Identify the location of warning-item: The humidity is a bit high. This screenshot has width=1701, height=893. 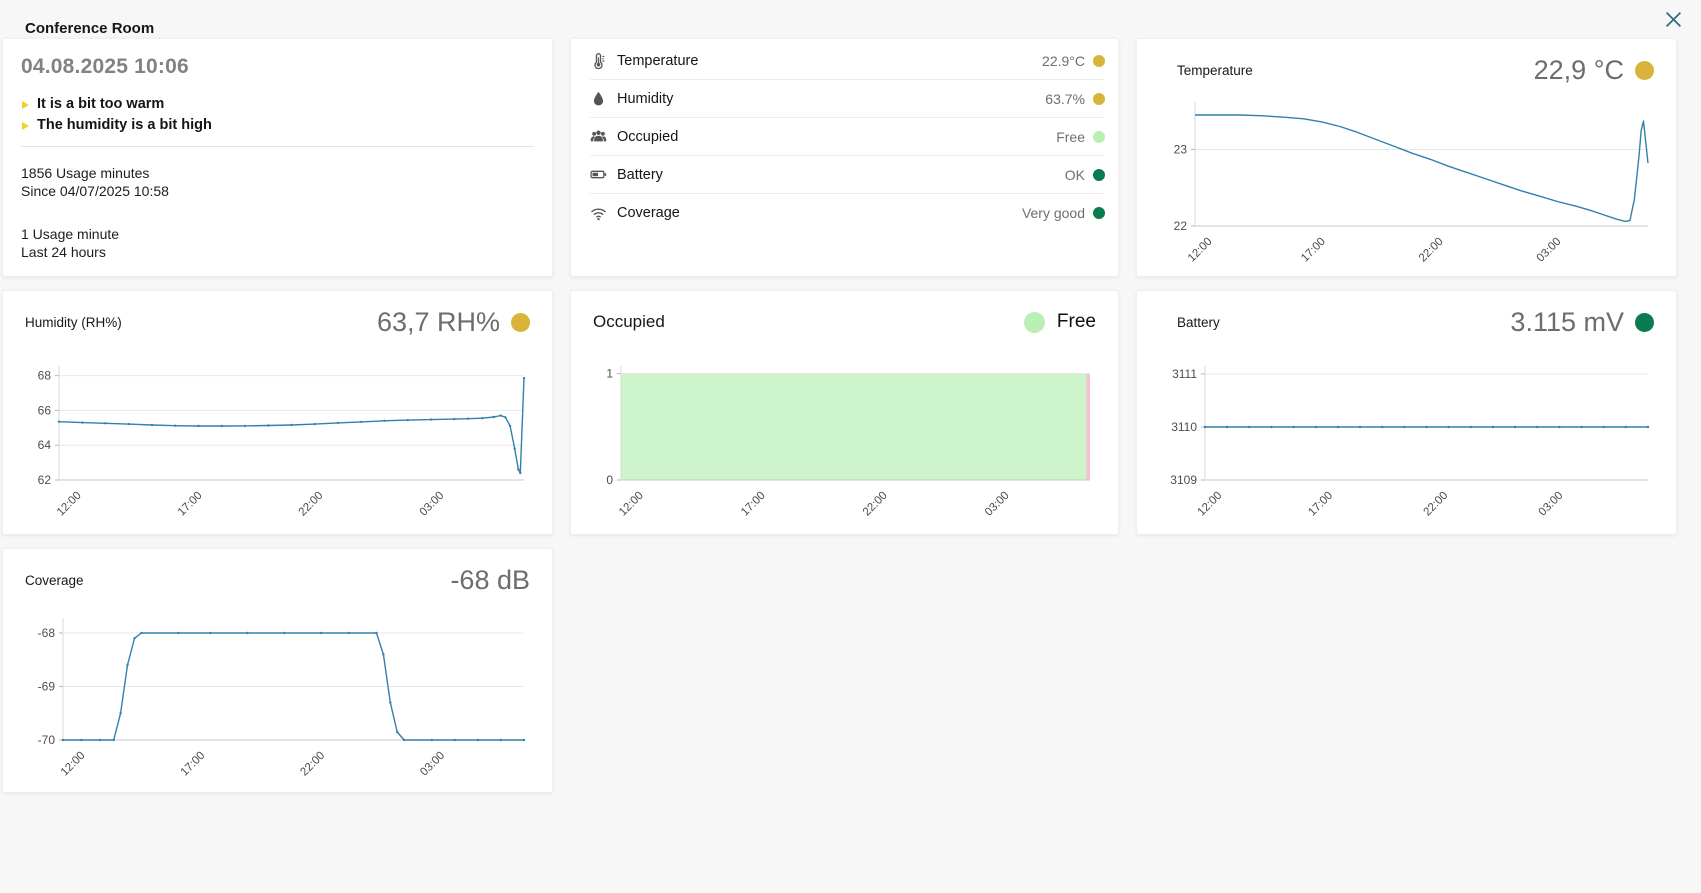
(277, 125).